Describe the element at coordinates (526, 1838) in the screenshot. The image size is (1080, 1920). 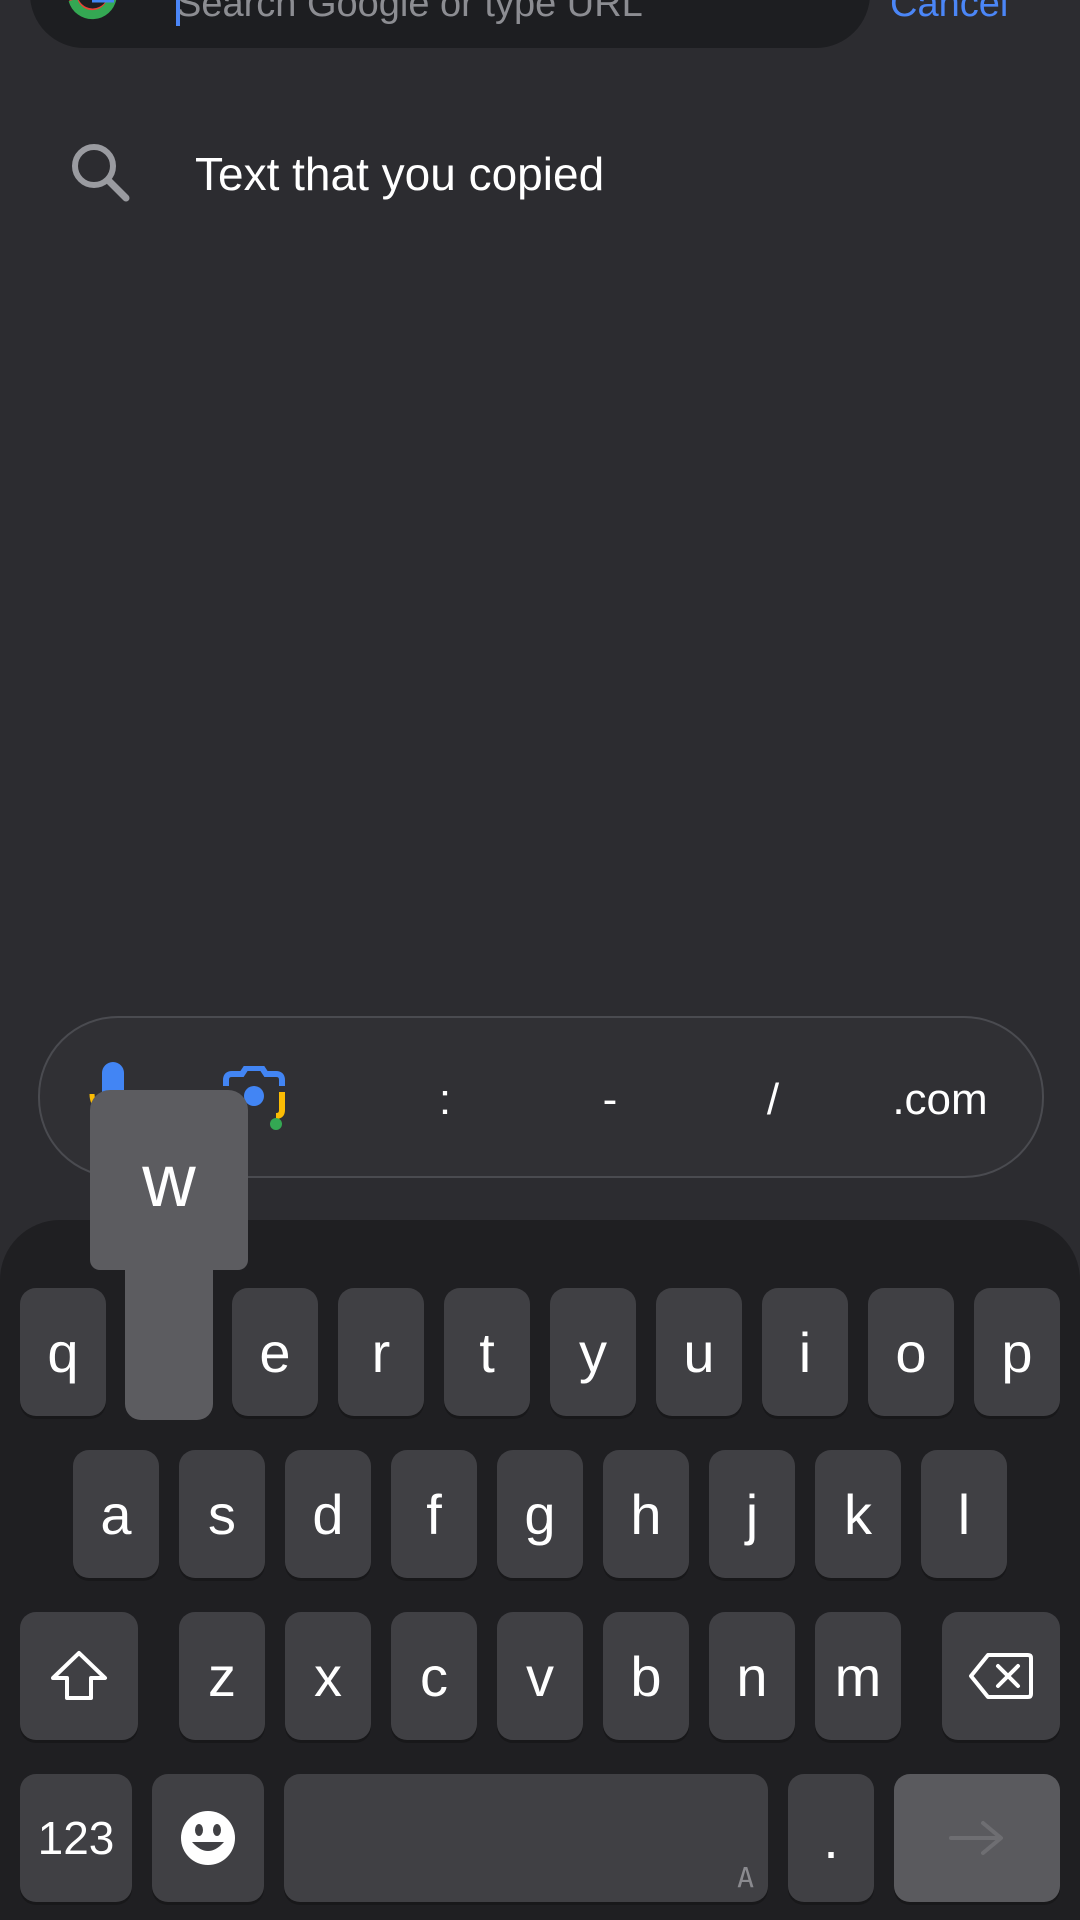
I see `space-key: A` at that location.